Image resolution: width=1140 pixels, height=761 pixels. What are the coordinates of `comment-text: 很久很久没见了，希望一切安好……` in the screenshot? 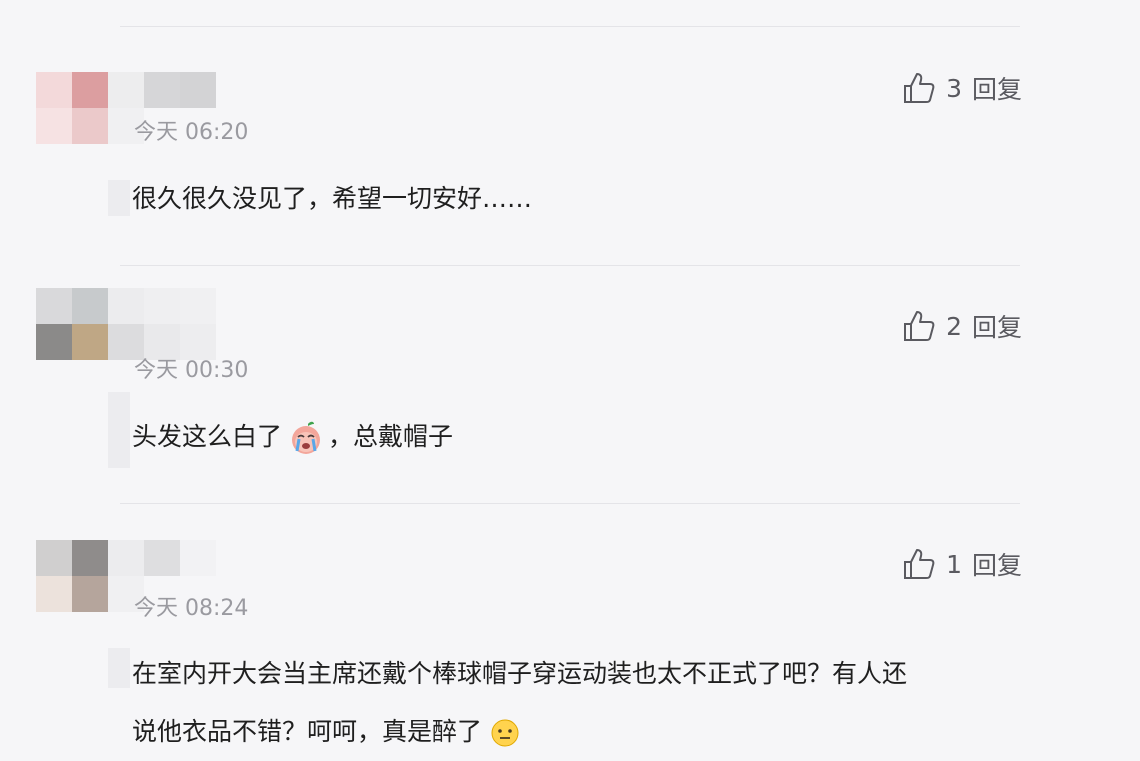 It's located at (332, 198).